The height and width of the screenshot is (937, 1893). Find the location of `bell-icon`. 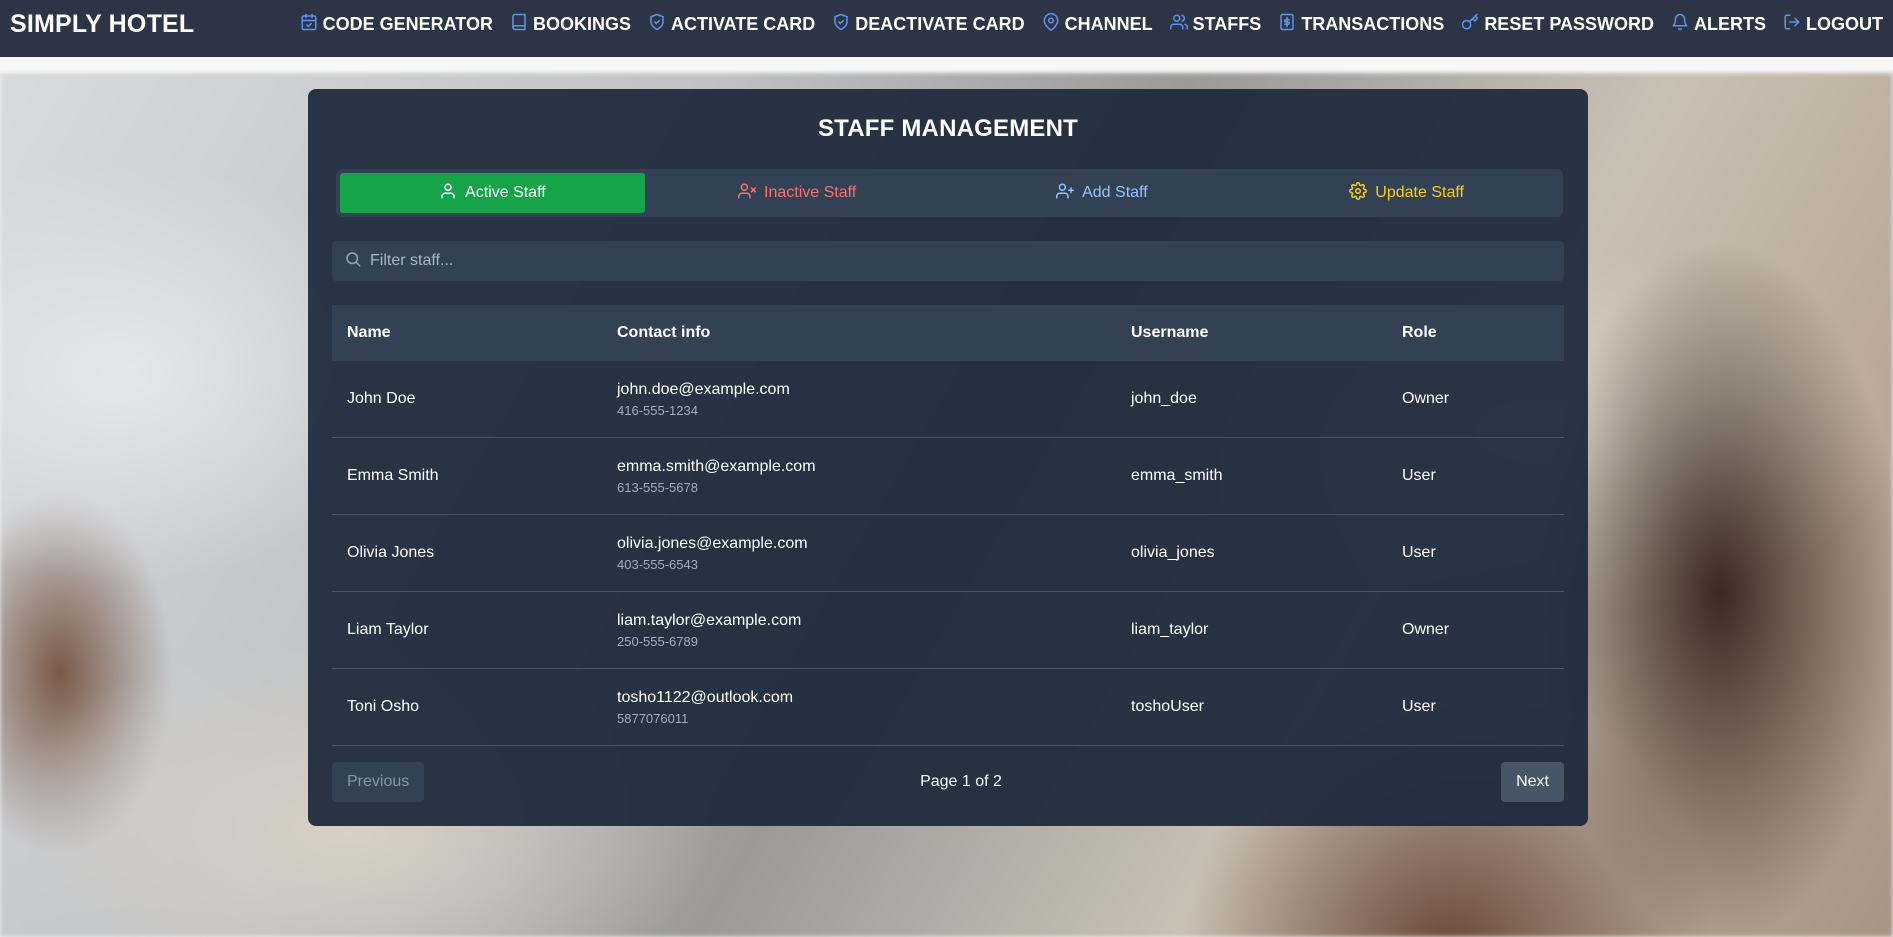

bell-icon is located at coordinates (1680, 24).